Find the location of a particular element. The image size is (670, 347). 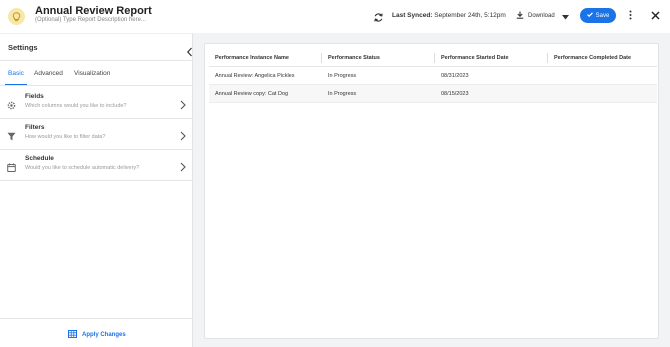

save-label: Save is located at coordinates (602, 15).